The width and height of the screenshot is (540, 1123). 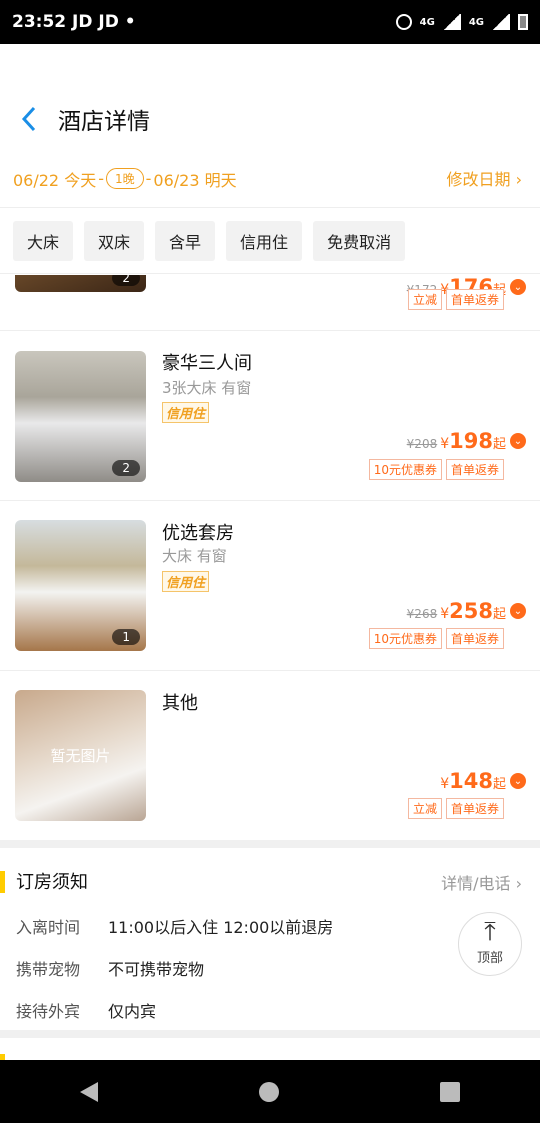 What do you see at coordinates (478, 179) in the screenshot?
I see `modify-date-label: 修改日期` at bounding box center [478, 179].